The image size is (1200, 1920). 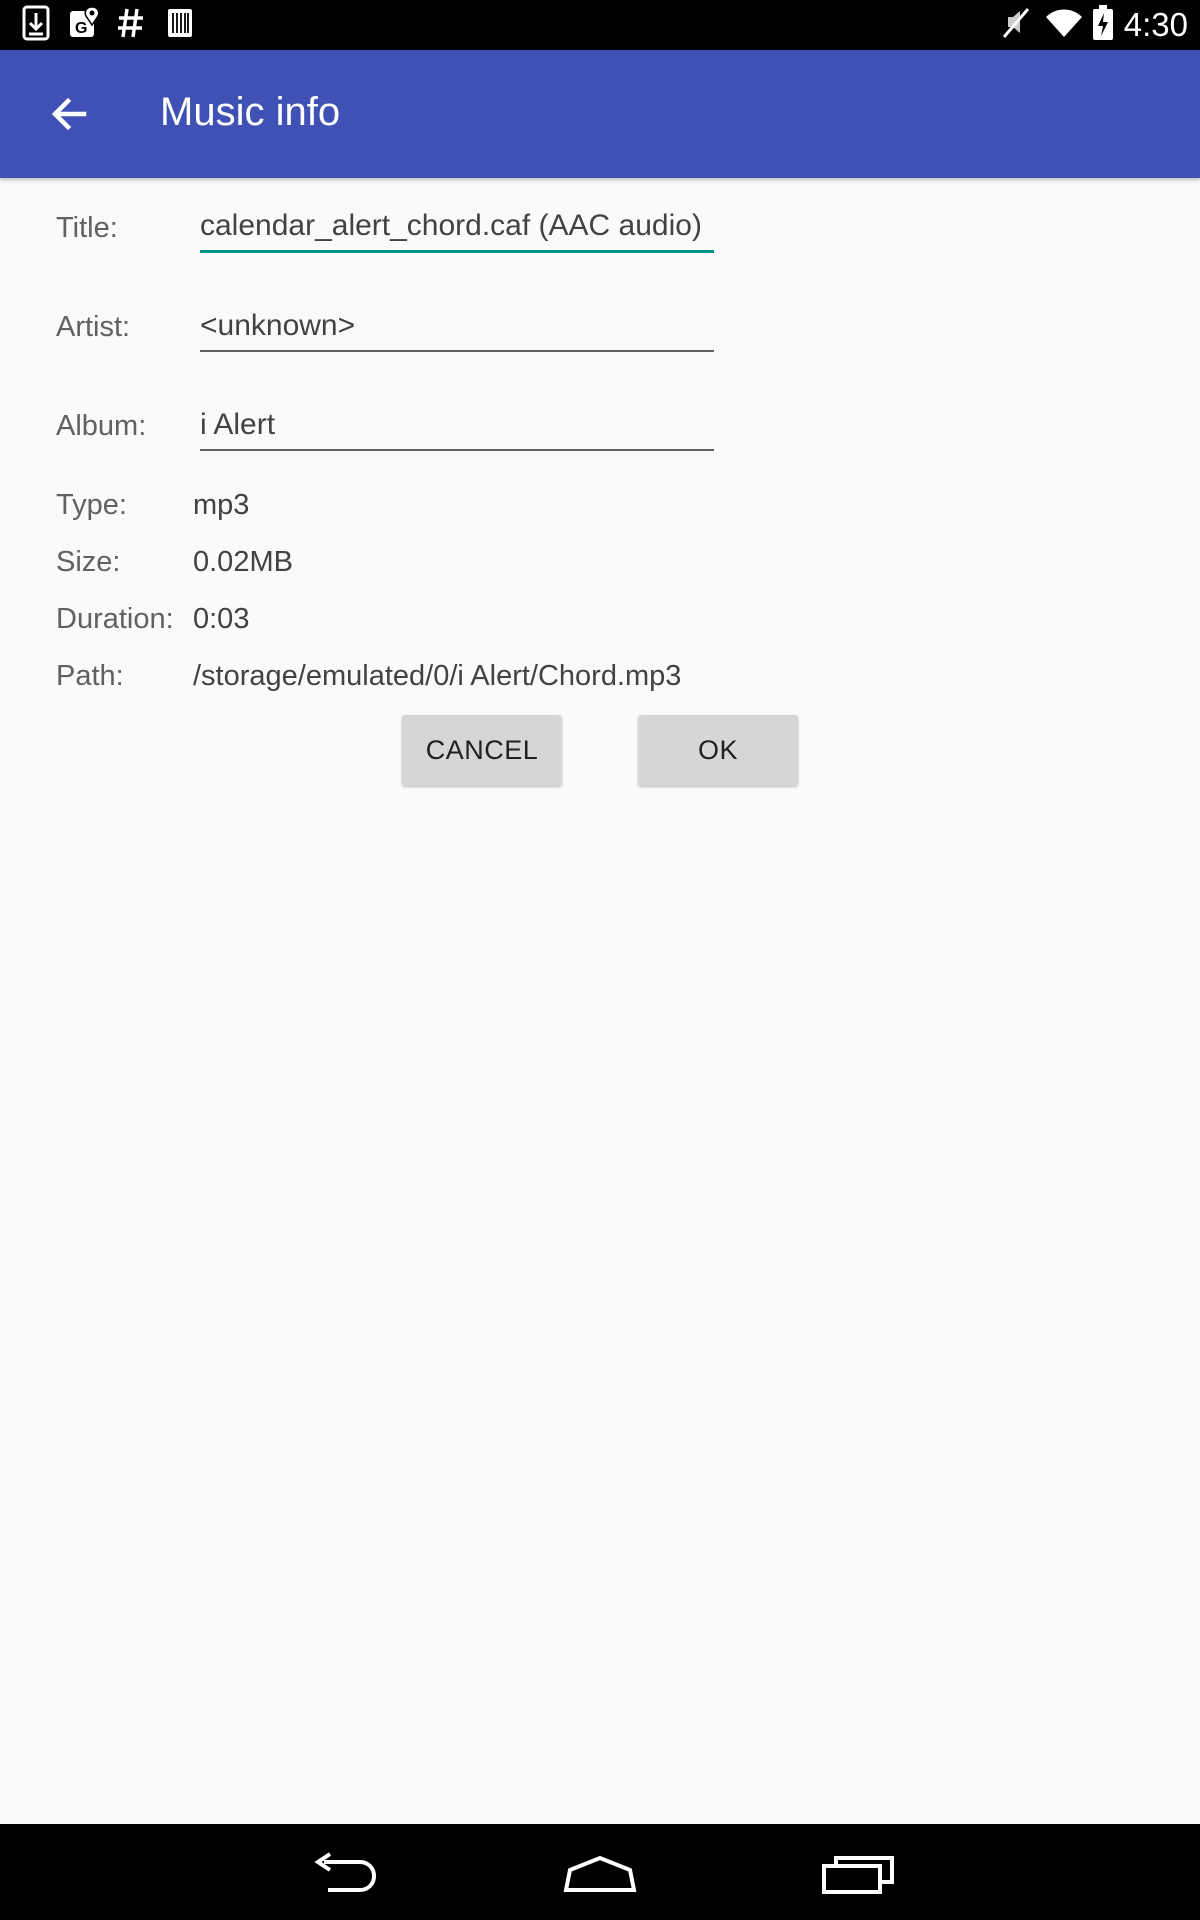 I want to click on artist-label: Artist:, so click(x=93, y=327).